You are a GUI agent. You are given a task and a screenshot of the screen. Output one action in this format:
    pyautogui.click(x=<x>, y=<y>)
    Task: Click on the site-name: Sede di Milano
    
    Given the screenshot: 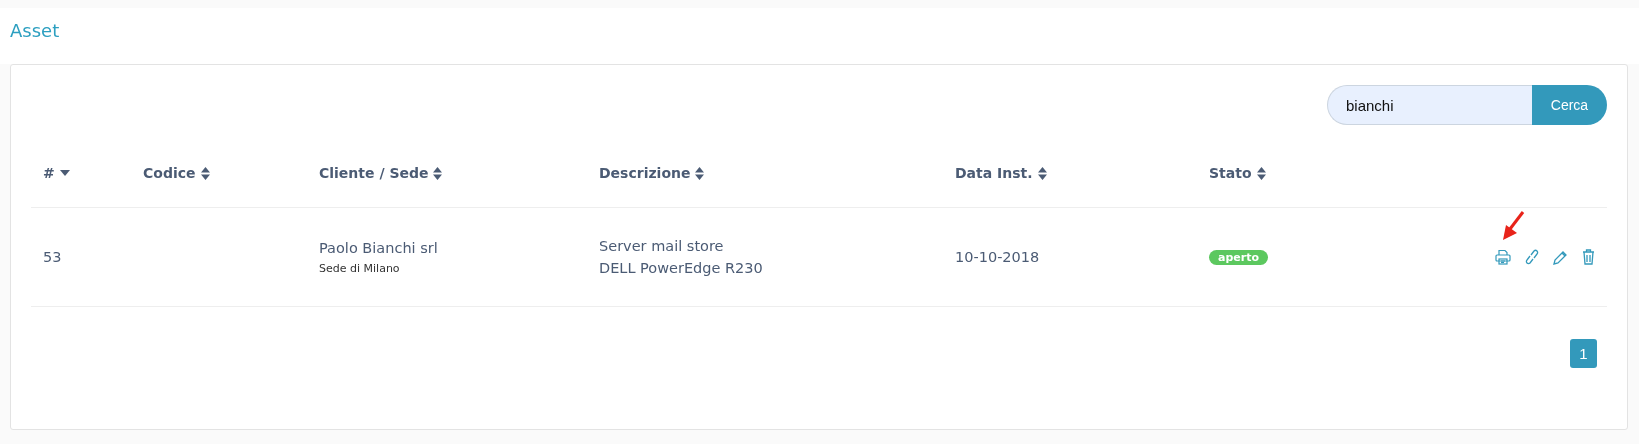 What is the action you would take?
    pyautogui.click(x=360, y=268)
    